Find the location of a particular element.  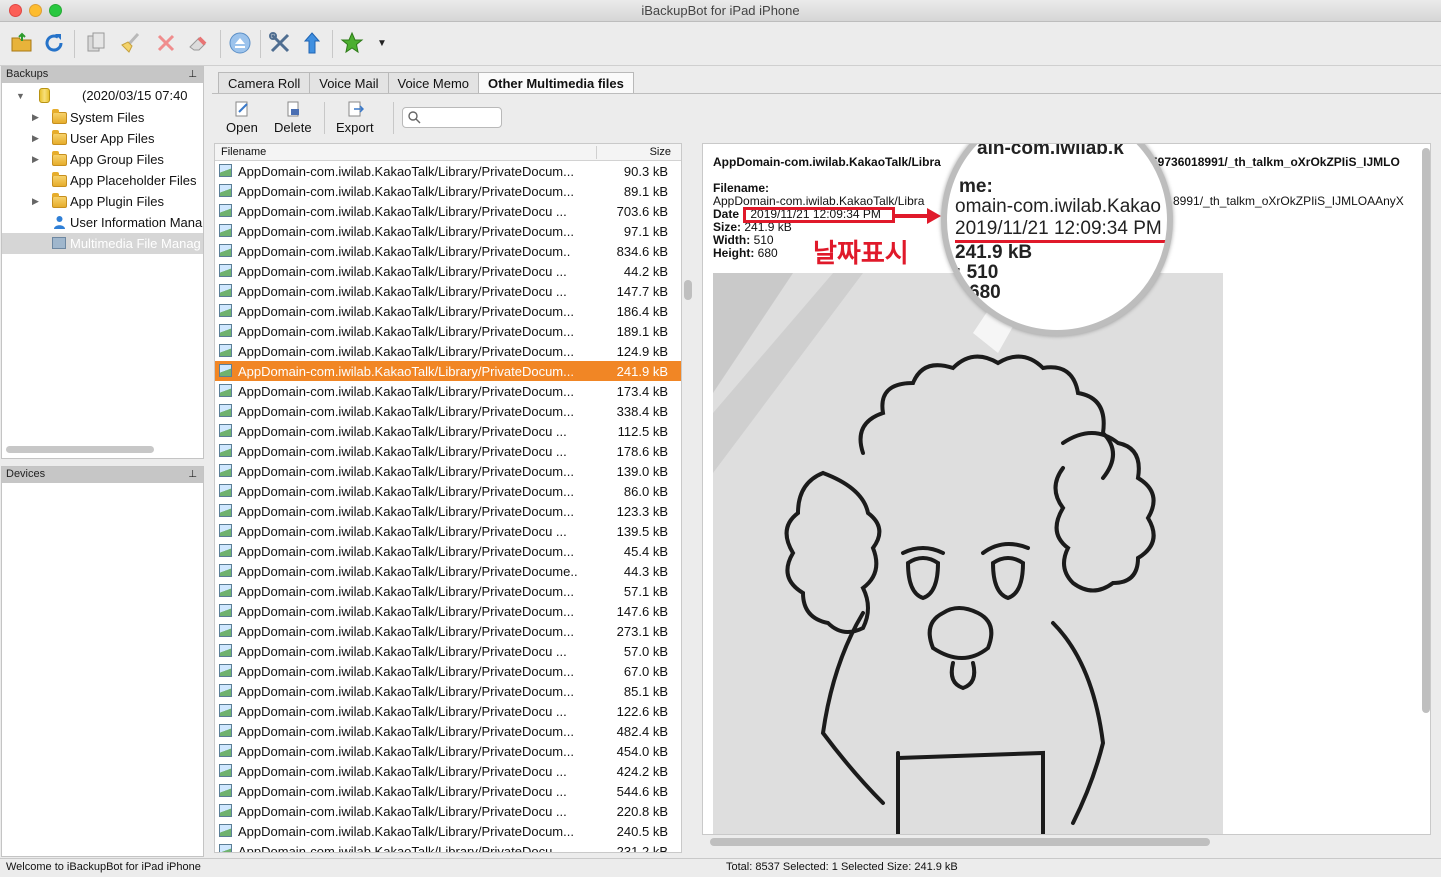

tree-item-app-group-files: ▶ App Group Files is located at coordinates (102, 159).